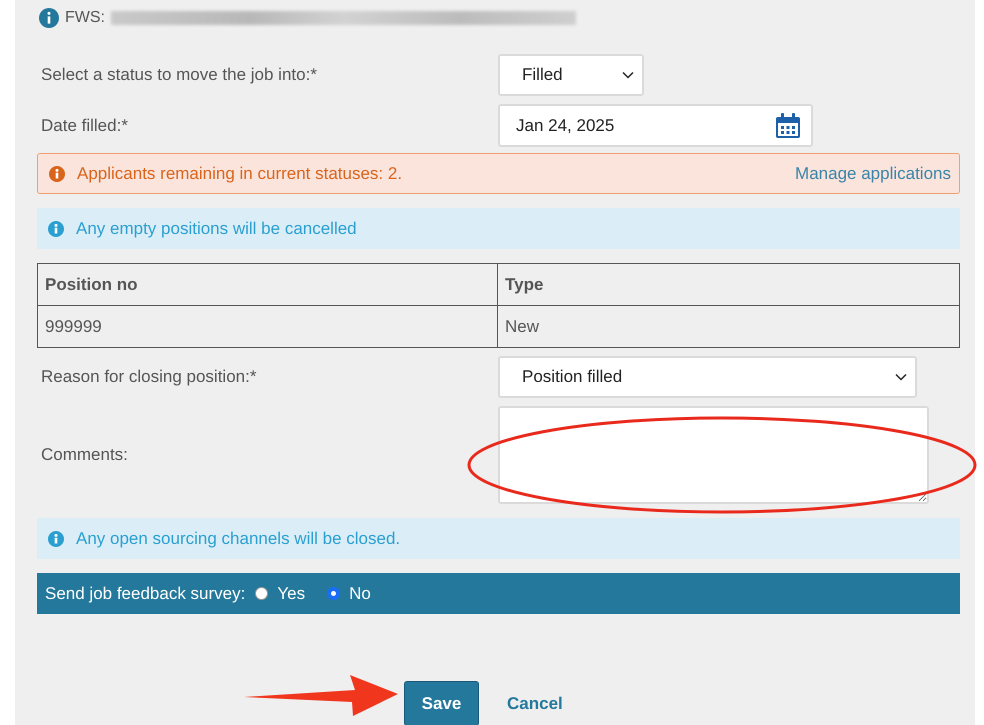 Image resolution: width=984 pixels, height=725 pixels. I want to click on column-header: Position no, so click(268, 285).